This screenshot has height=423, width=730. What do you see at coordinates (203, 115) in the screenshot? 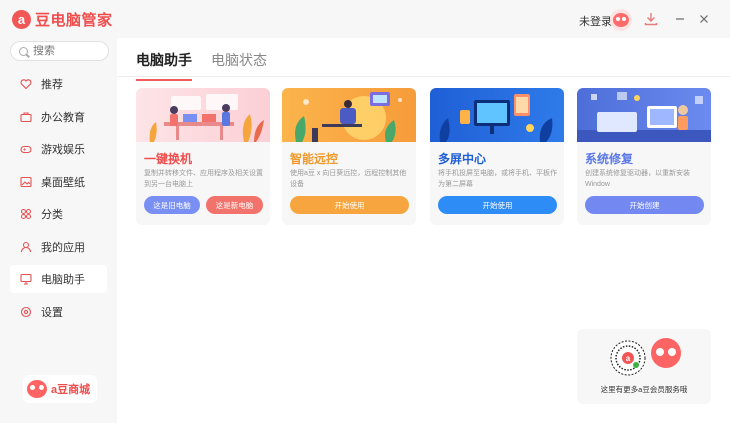
I see `migrate-illustration` at bounding box center [203, 115].